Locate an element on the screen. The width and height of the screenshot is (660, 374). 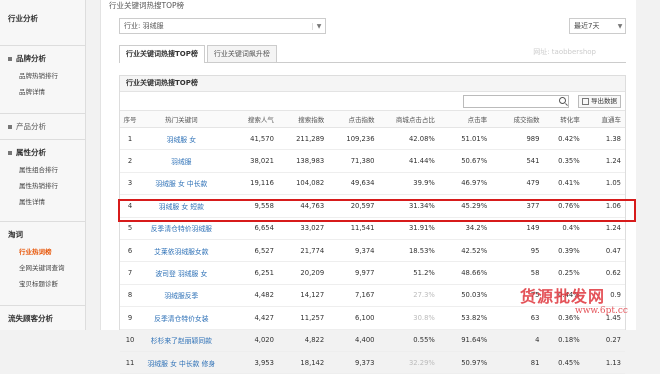
keyword-link: 杉杉来了赵丽颖同款 is located at coordinates (181, 340).